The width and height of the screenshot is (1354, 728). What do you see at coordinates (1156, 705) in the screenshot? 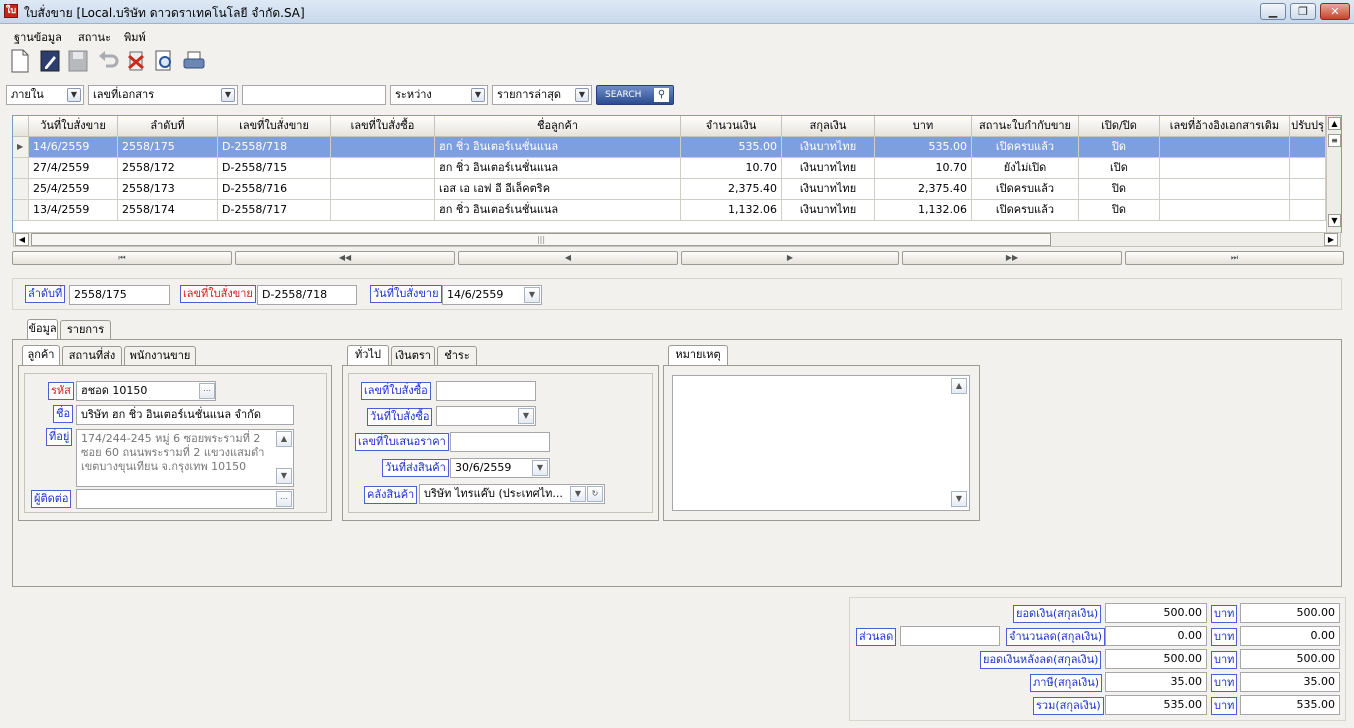
I see `grand-total-field: 535.00` at bounding box center [1156, 705].